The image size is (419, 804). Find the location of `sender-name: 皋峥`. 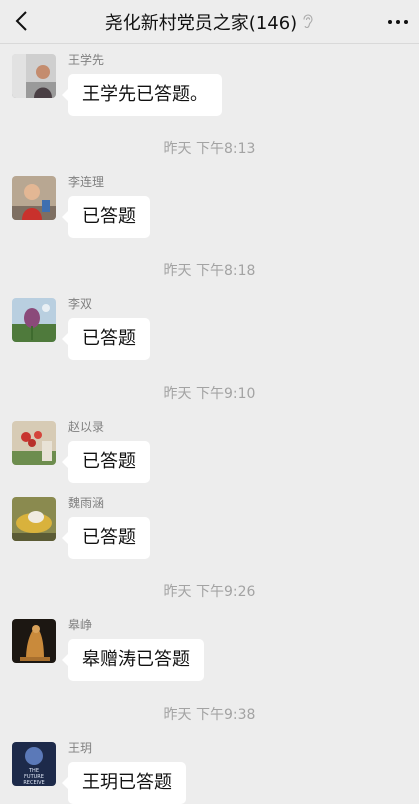

sender-name: 皋峥 is located at coordinates (80, 625).